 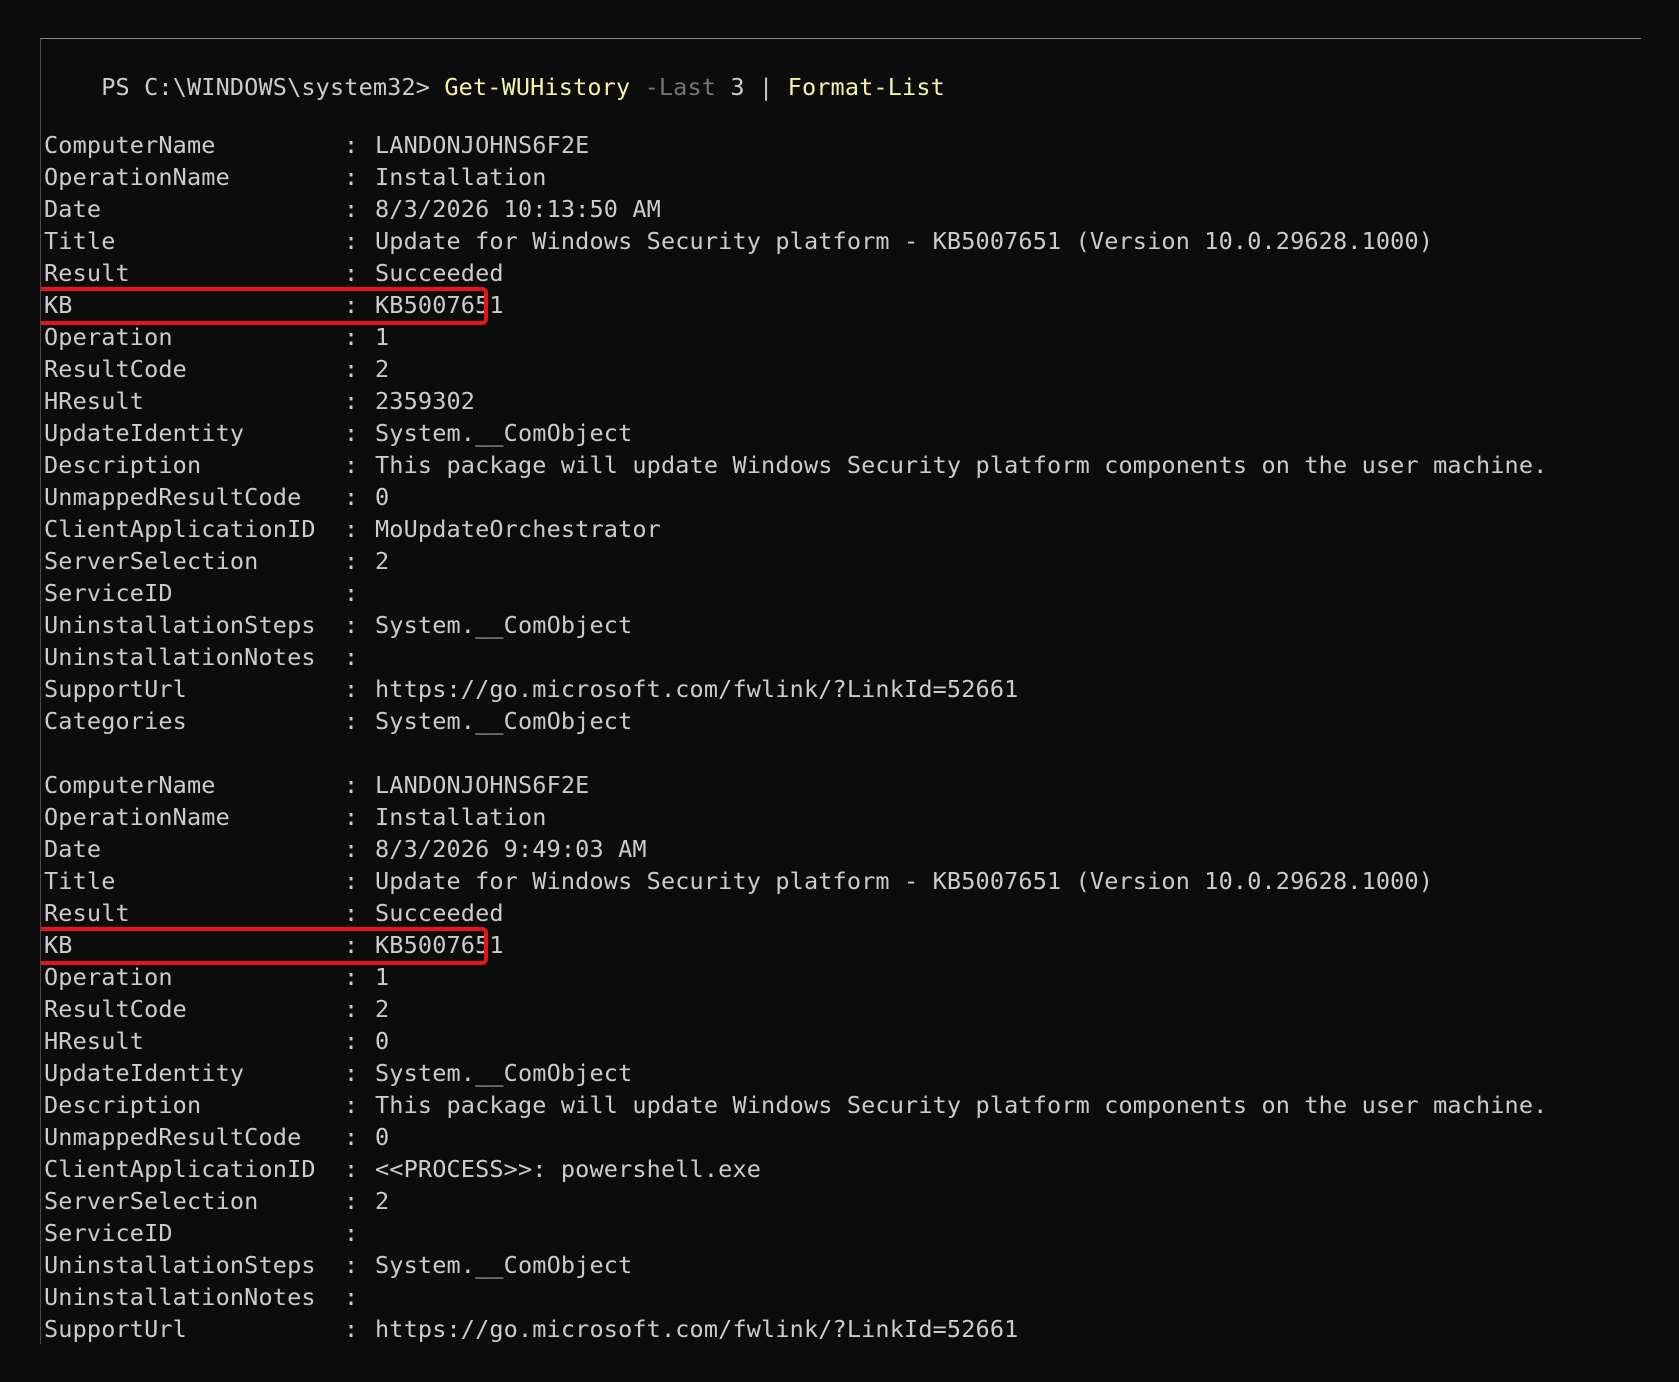 What do you see at coordinates (151, 1201) in the screenshot?
I see `field-key: ServerSelection` at bounding box center [151, 1201].